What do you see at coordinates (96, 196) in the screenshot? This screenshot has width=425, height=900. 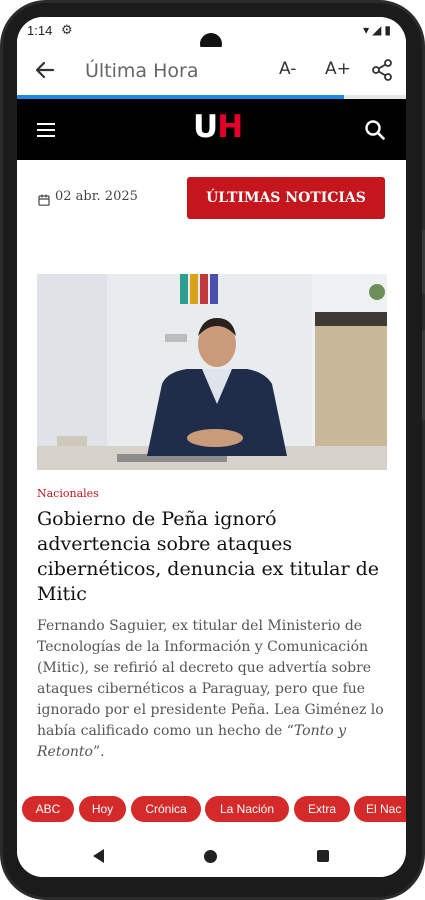 I see `article-date: 02 abr. 2025` at bounding box center [96, 196].